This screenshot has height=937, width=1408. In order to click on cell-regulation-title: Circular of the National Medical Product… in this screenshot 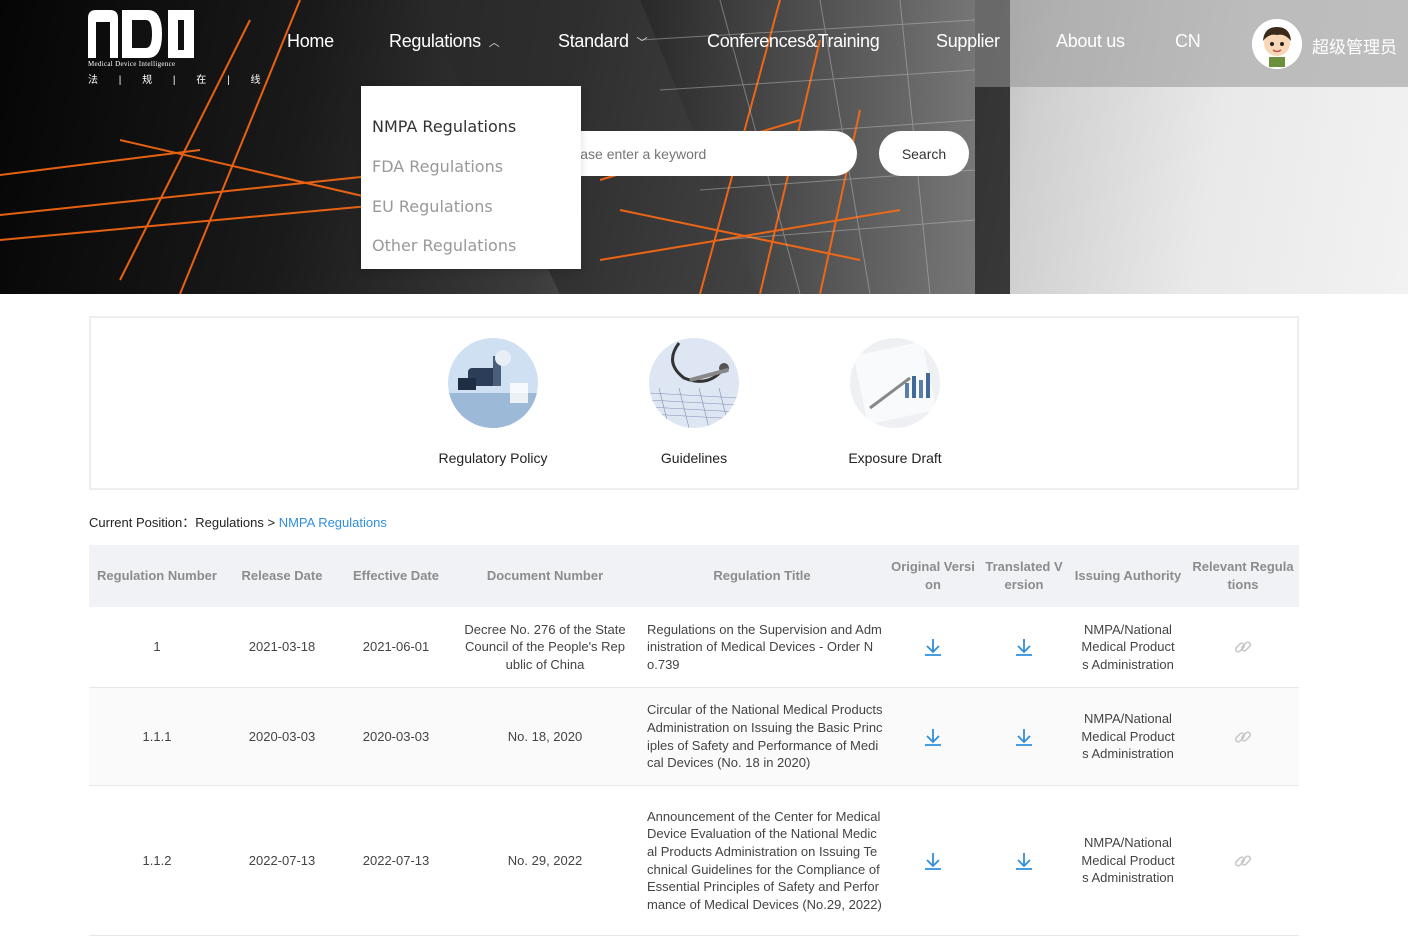, I will do `click(762, 736)`.